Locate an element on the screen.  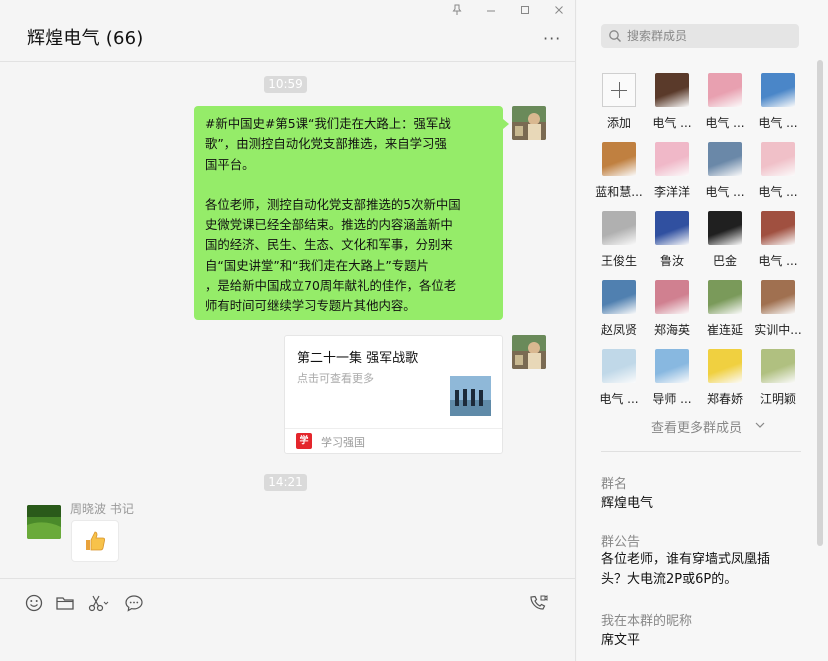
member-item: 江明颖 is located at coordinates (778, 381).